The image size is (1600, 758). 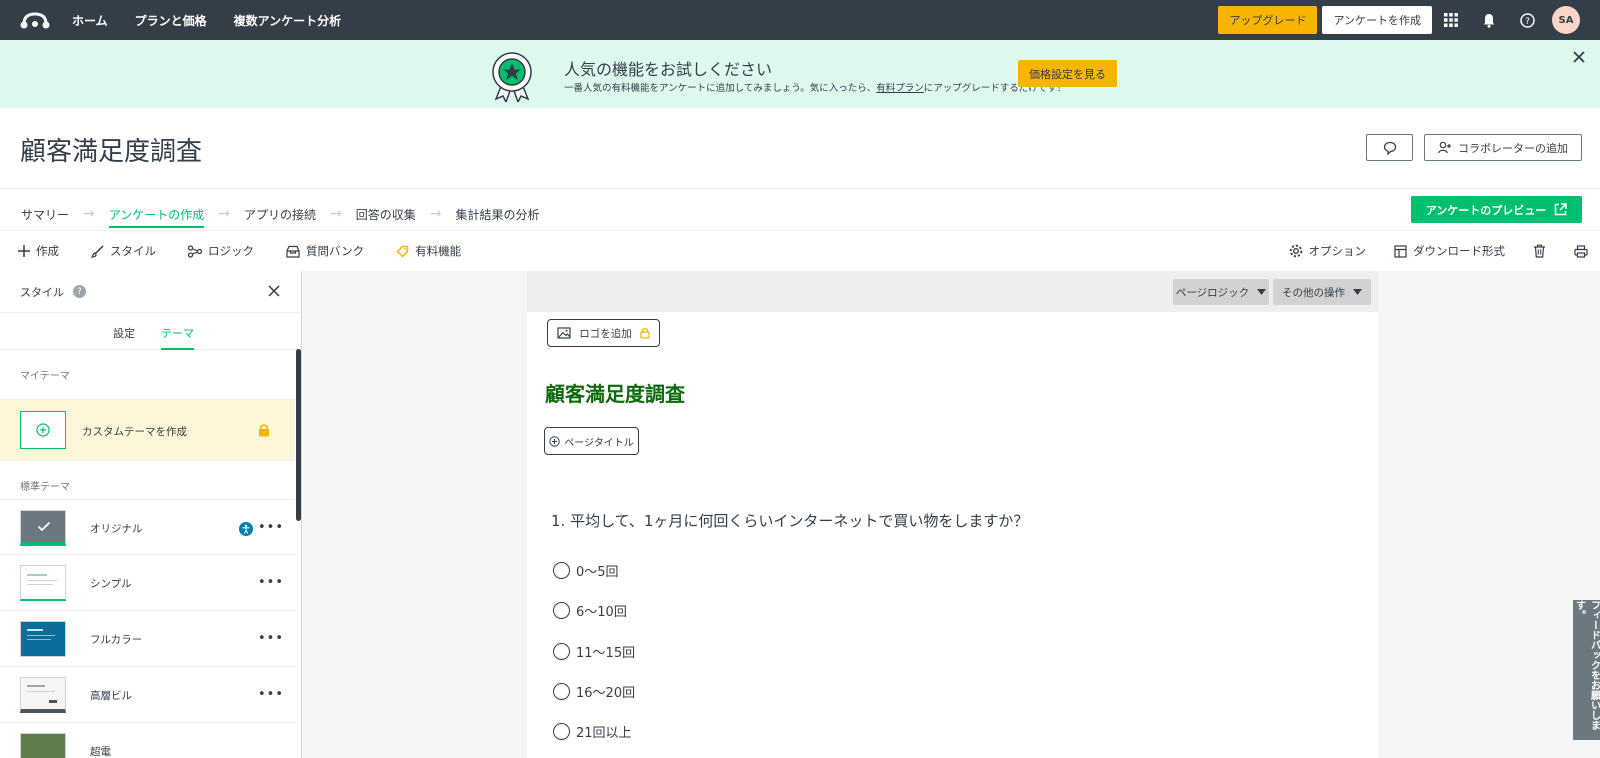 What do you see at coordinates (591, 441) in the screenshot?
I see `add-page-title-button: ページタイトル` at bounding box center [591, 441].